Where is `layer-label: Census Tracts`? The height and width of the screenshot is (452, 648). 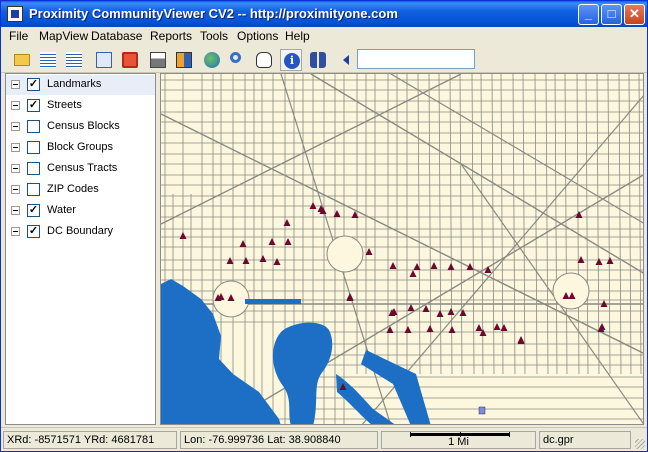 layer-label: Census Tracts is located at coordinates (82, 168).